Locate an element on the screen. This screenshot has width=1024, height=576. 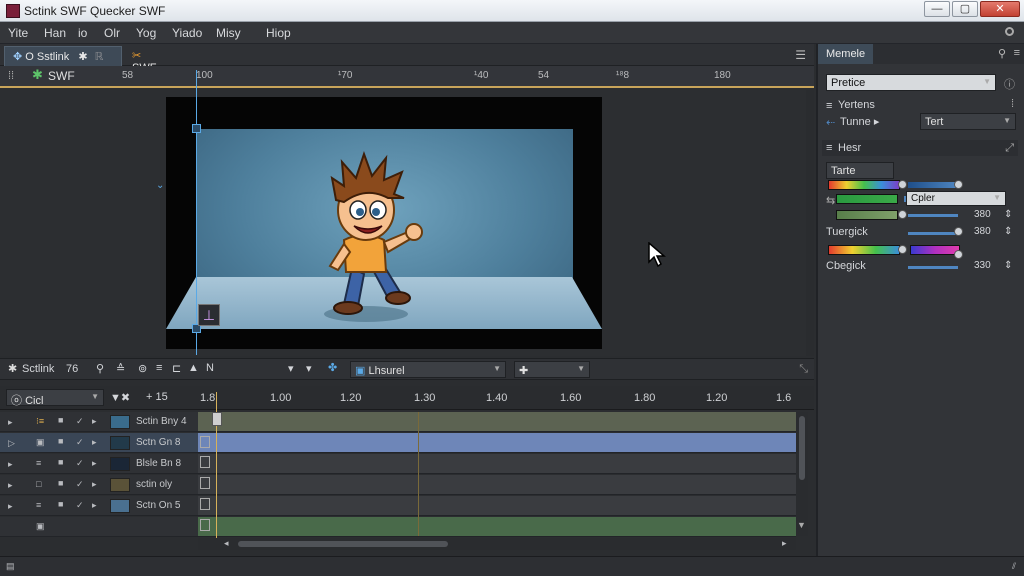
tab-close-icon: ℝ is located at coordinates (99, 57).